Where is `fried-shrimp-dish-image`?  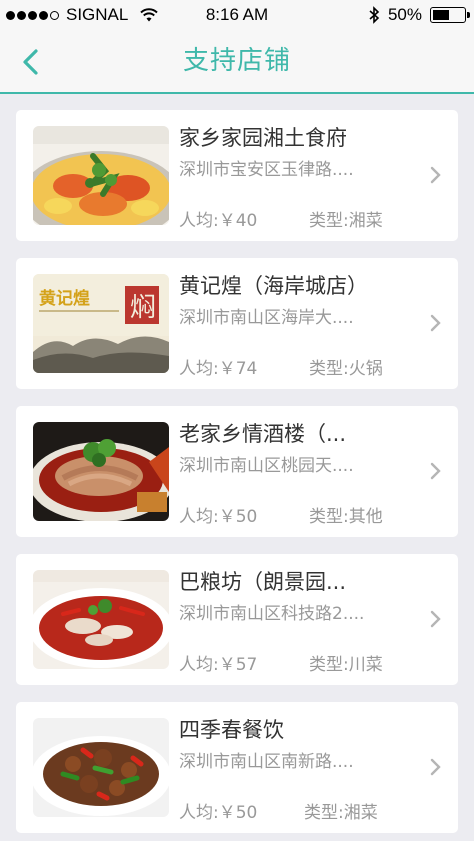
fried-shrimp-dish-image is located at coordinates (101, 175).